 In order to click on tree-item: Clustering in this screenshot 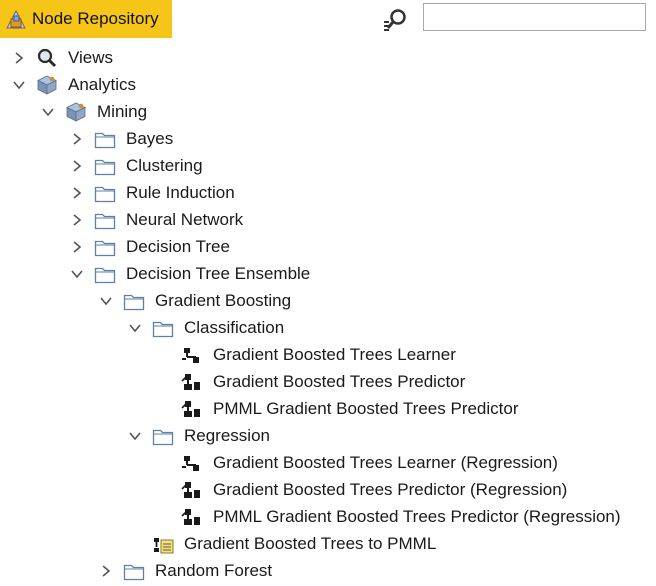, I will do `click(328, 166)`.